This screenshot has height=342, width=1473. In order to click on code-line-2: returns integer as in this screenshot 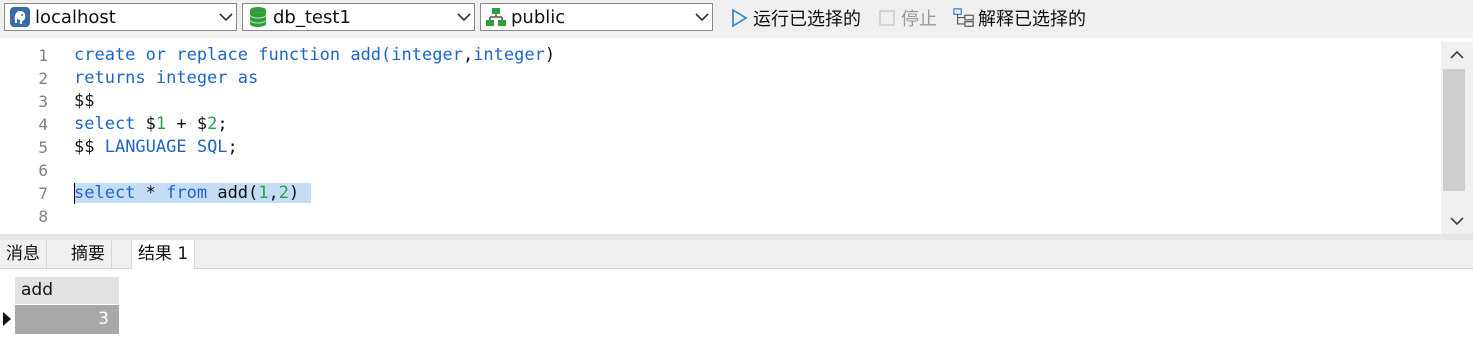, I will do `click(166, 78)`.